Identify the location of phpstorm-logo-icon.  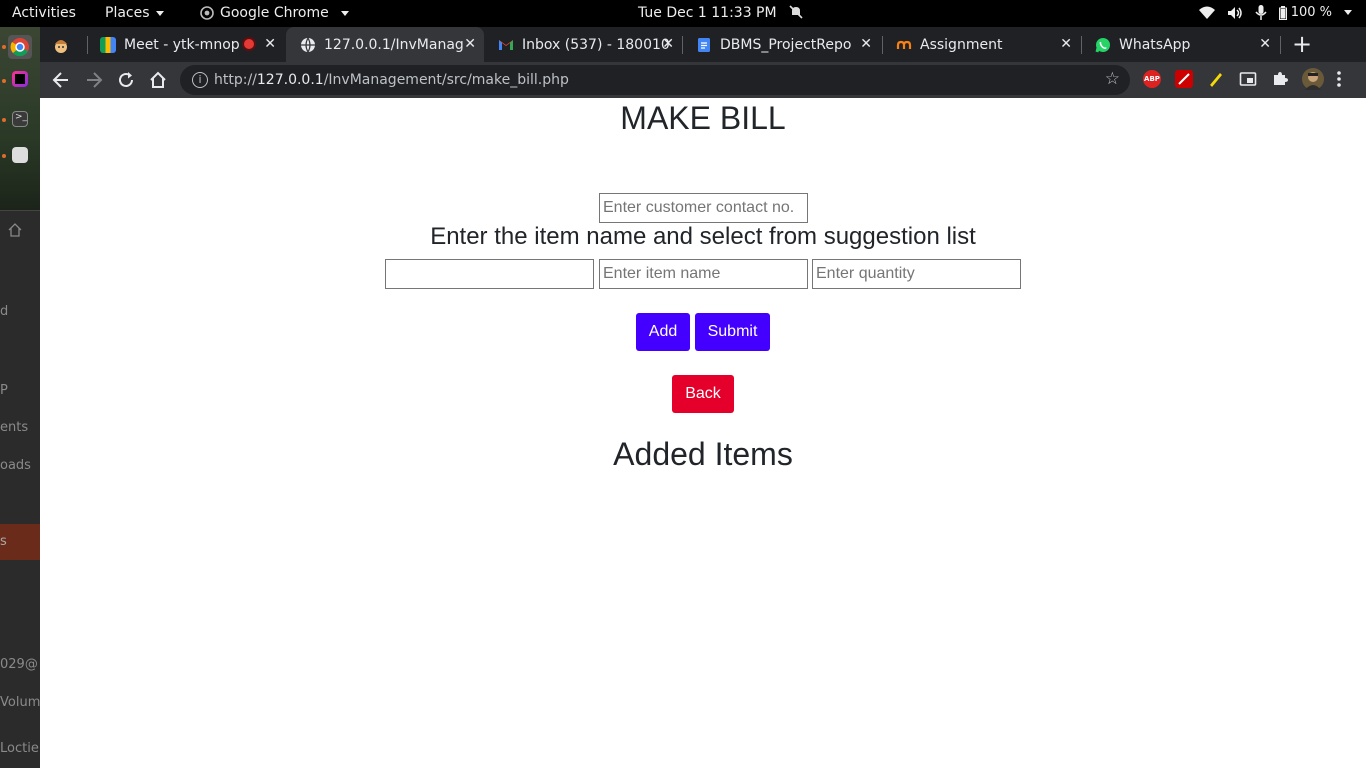
(20, 79).